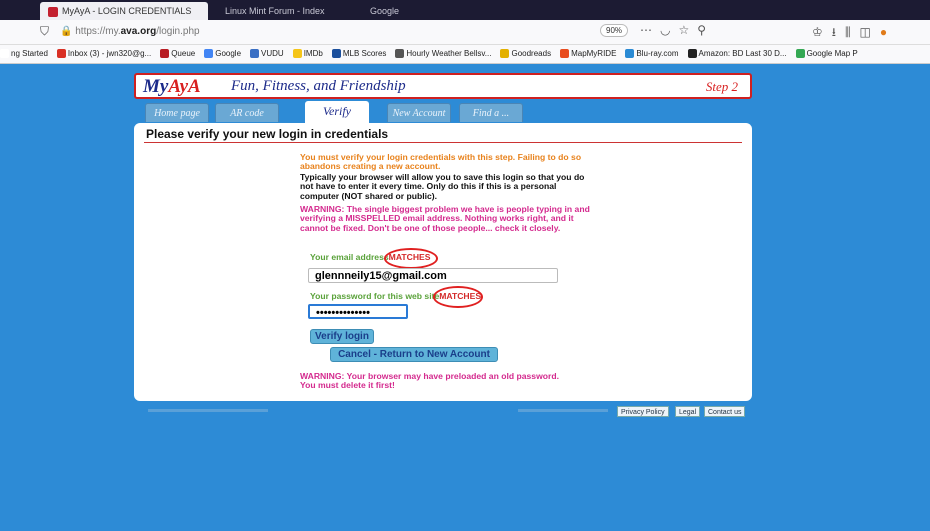 This screenshot has width=930, height=531. I want to click on address-bar: 🔒 https://my.ava.org/login.php, so click(330, 32).